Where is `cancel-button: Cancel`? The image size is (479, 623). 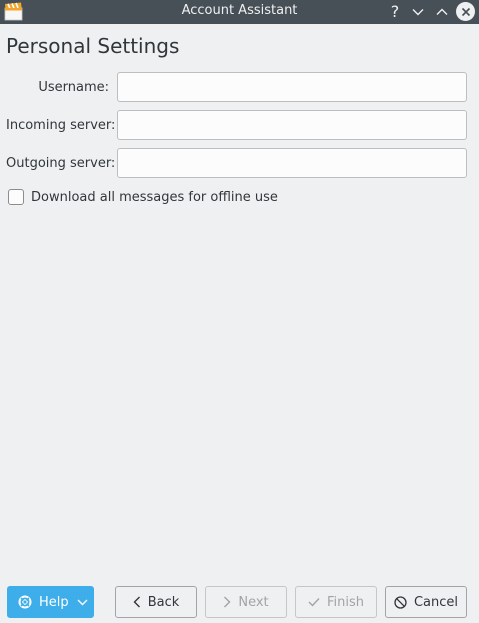
cancel-button: Cancel is located at coordinates (426, 602).